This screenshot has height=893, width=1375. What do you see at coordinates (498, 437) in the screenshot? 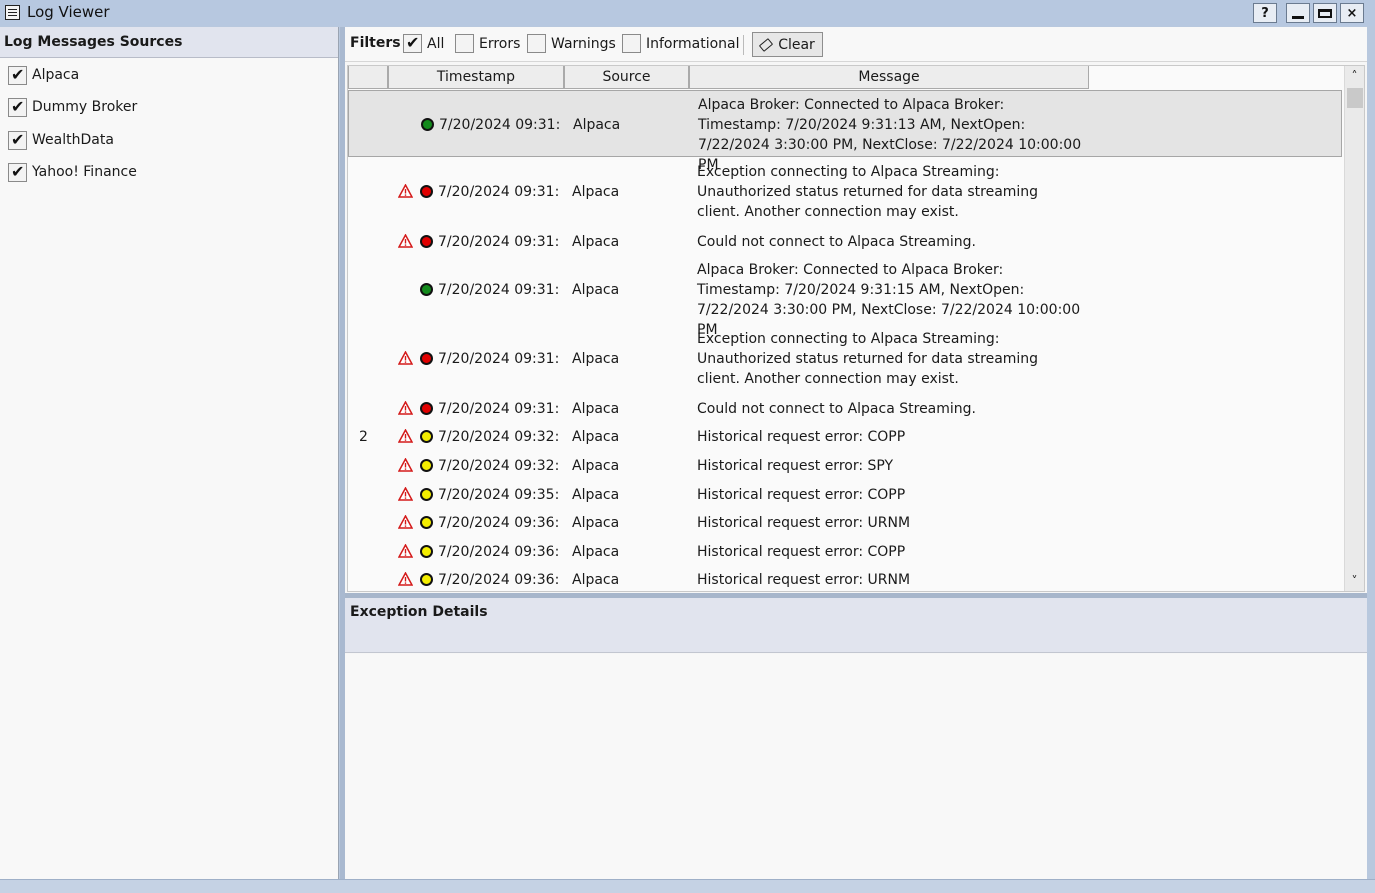
I see `row-timestamp: 7/20/2024 09:32:3` at bounding box center [498, 437].